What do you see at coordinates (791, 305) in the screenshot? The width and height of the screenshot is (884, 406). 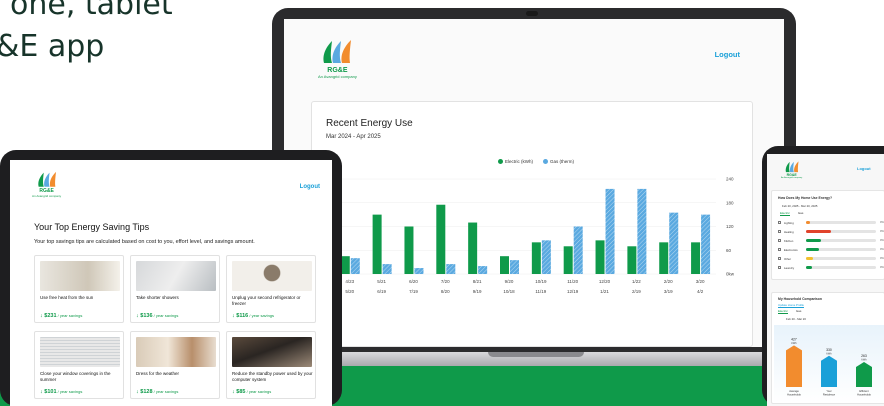 I see `update-profile-link: Update Home Profile` at bounding box center [791, 305].